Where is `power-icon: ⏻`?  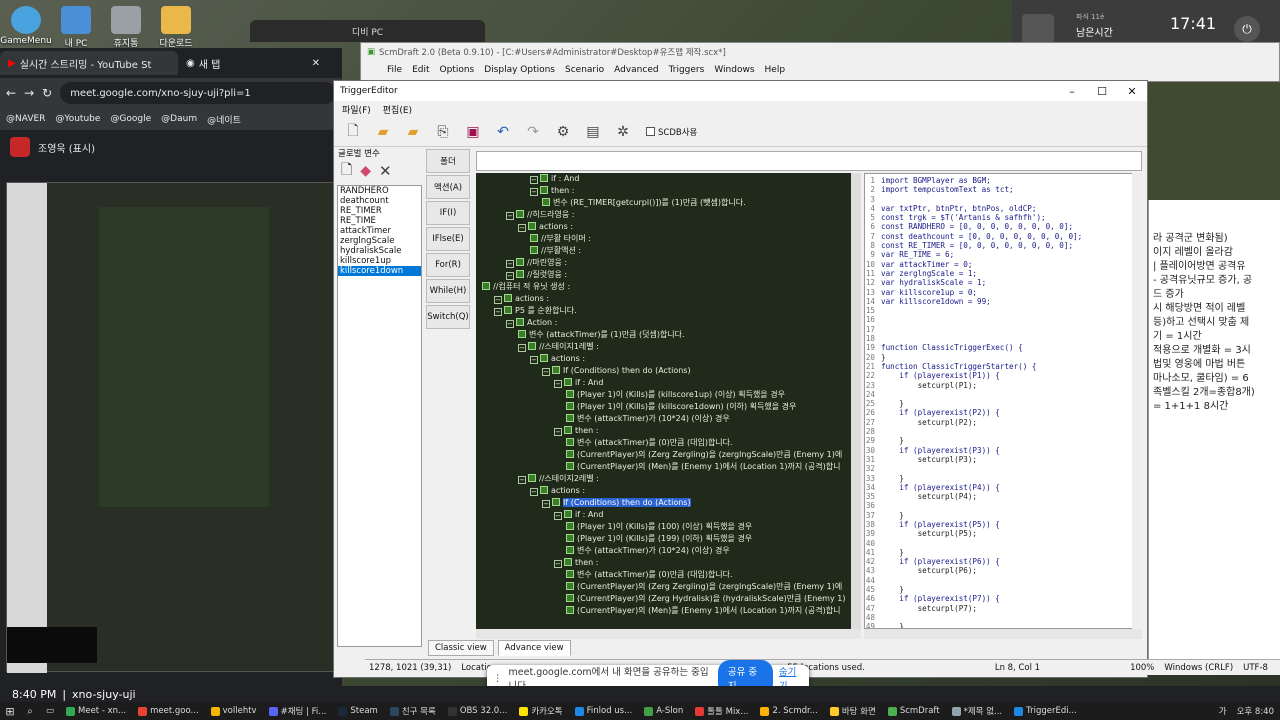
power-icon: ⏻ is located at coordinates (1247, 29).